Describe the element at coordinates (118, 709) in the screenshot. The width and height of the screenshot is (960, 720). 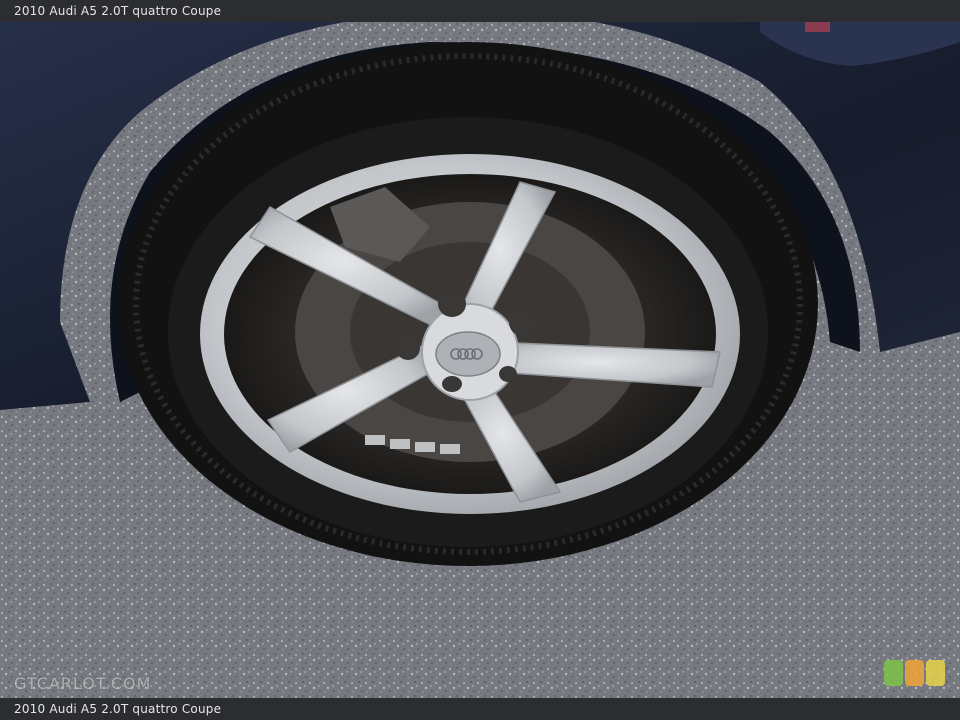
I see `image-caption-footer: 2010 Audi A5 2.0T quattro Coupe` at that location.